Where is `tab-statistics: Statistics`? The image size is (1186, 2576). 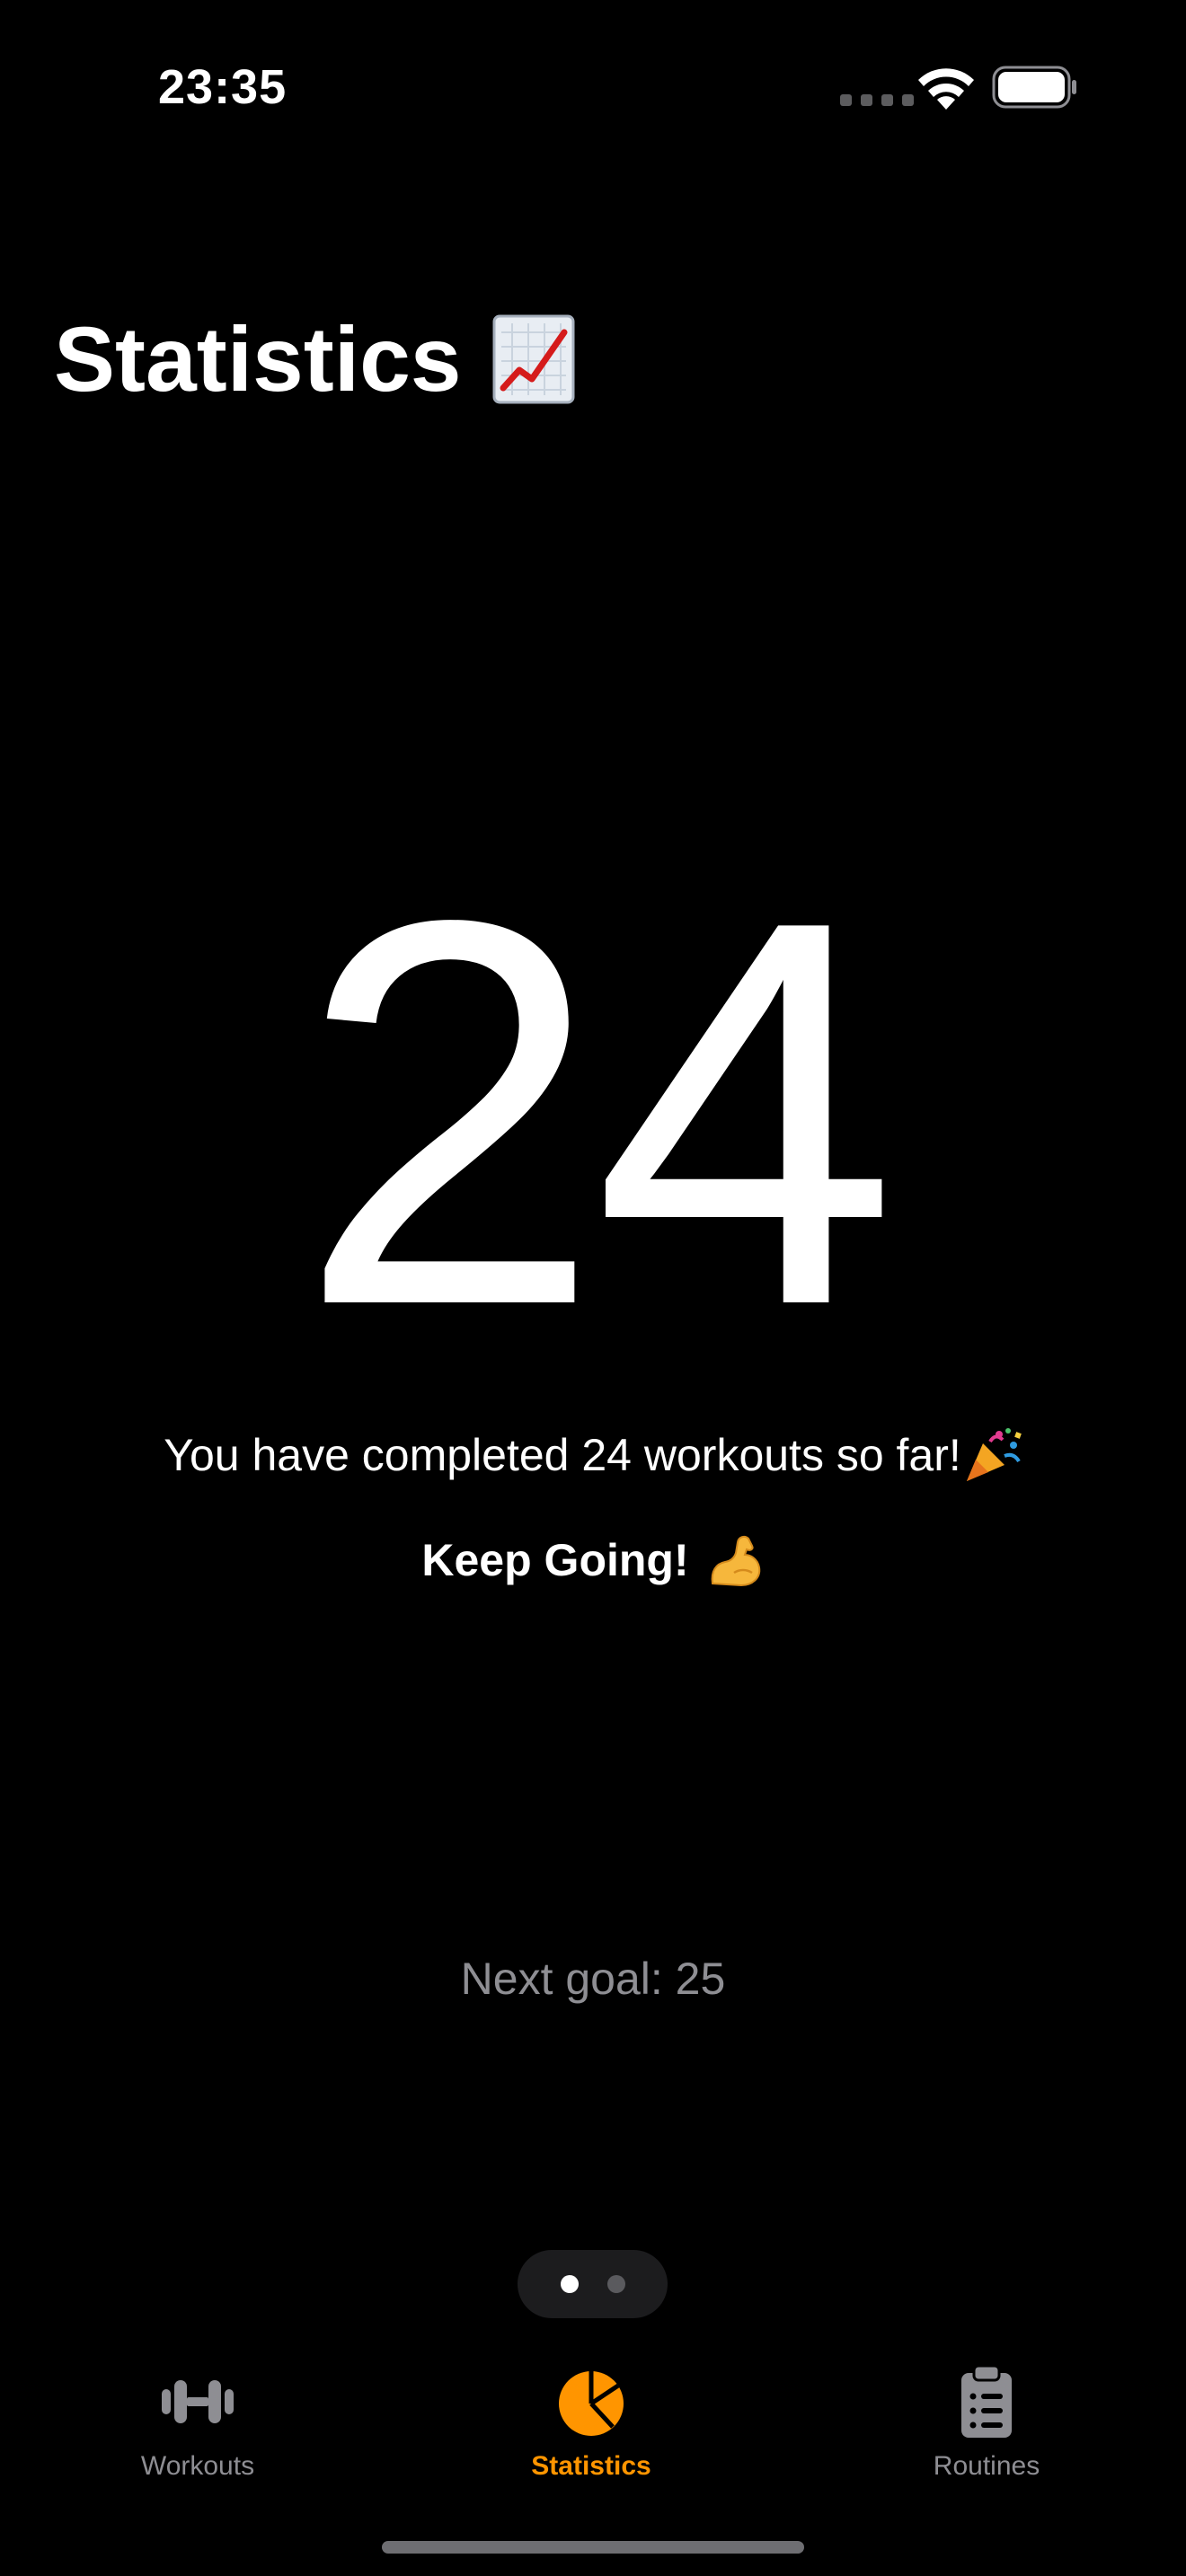
tab-statistics: Statistics is located at coordinates (591, 2423).